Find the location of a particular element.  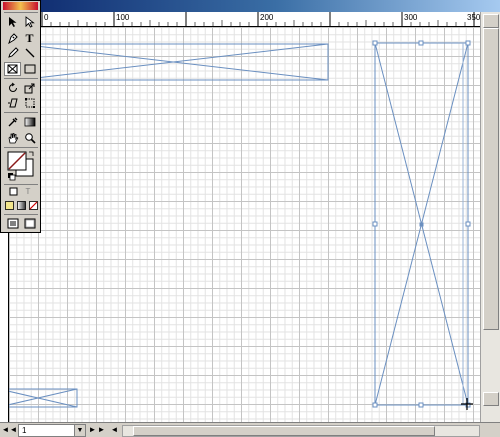

ruler-label-200: 200 is located at coordinates (267, 17).